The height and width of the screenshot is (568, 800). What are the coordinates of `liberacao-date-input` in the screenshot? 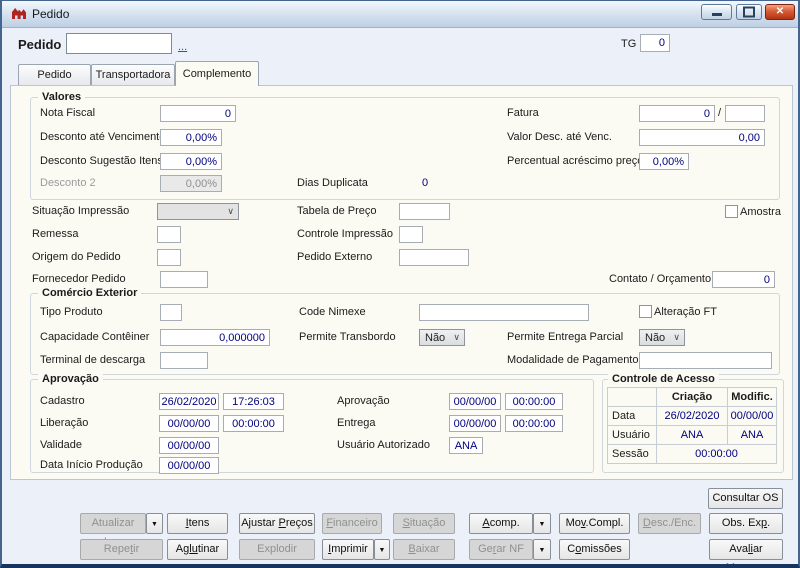 It's located at (189, 423).